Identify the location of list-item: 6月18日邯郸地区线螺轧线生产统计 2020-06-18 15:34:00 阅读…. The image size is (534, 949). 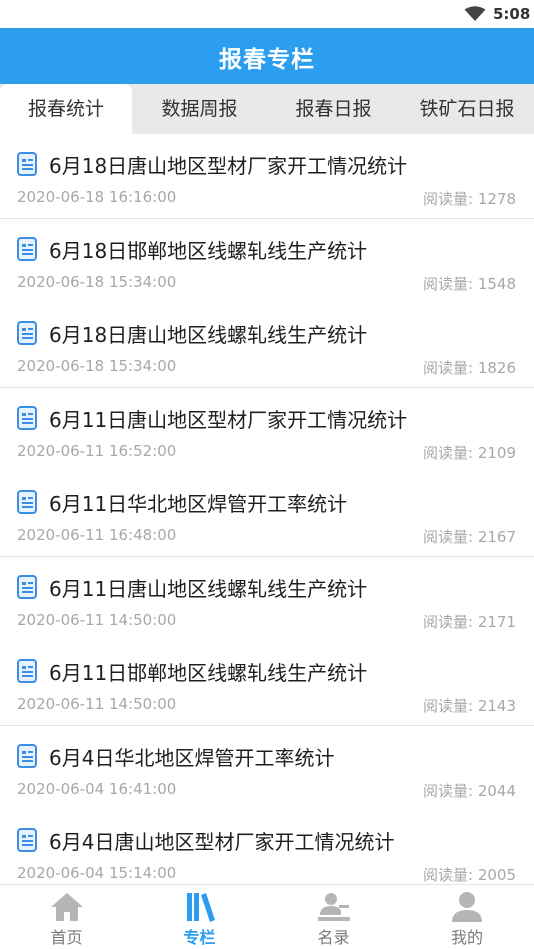
(267, 261).